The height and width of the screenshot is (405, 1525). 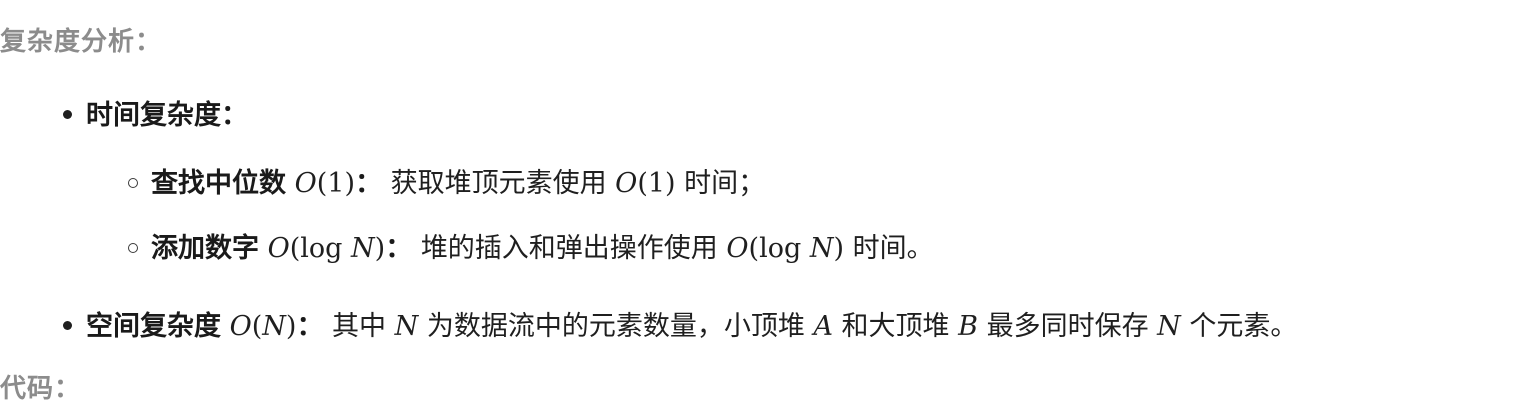 What do you see at coordinates (81, 42) in the screenshot?
I see `complexity-heading: 复杂度分析：` at bounding box center [81, 42].